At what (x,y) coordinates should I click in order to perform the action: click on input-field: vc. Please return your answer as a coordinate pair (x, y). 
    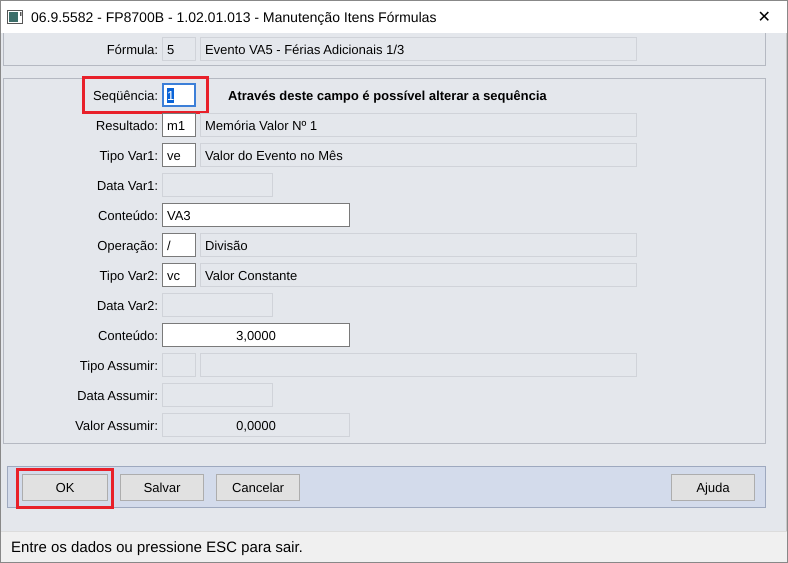
    Looking at the image, I should click on (179, 275).